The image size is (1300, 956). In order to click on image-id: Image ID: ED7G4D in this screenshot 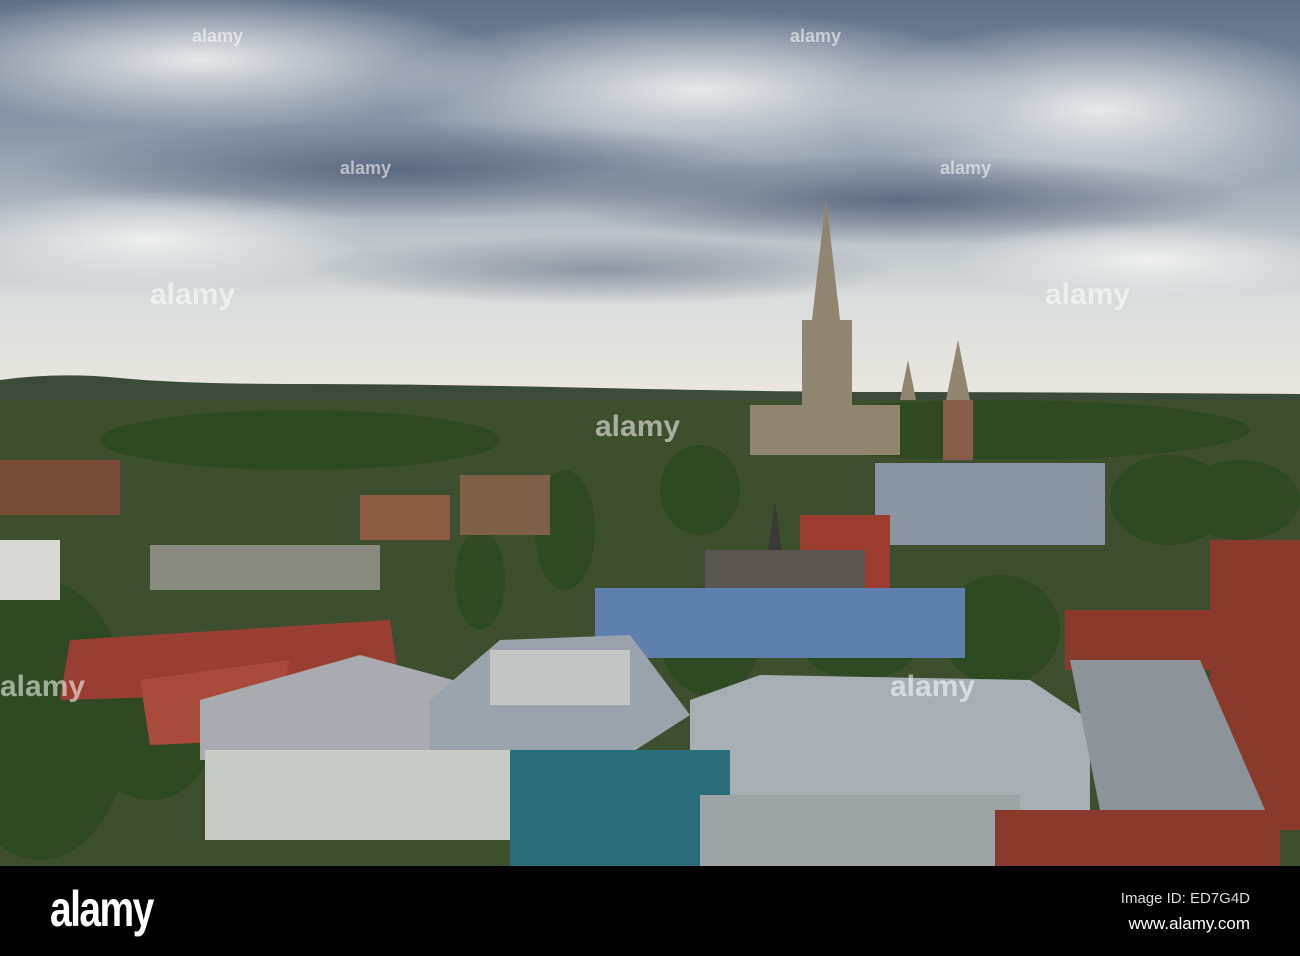, I will do `click(1185, 898)`.